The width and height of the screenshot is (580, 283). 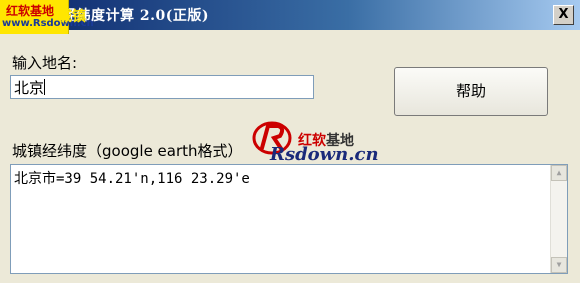 I want to click on watermark-cn-text: 红软基地, so click(x=30, y=11).